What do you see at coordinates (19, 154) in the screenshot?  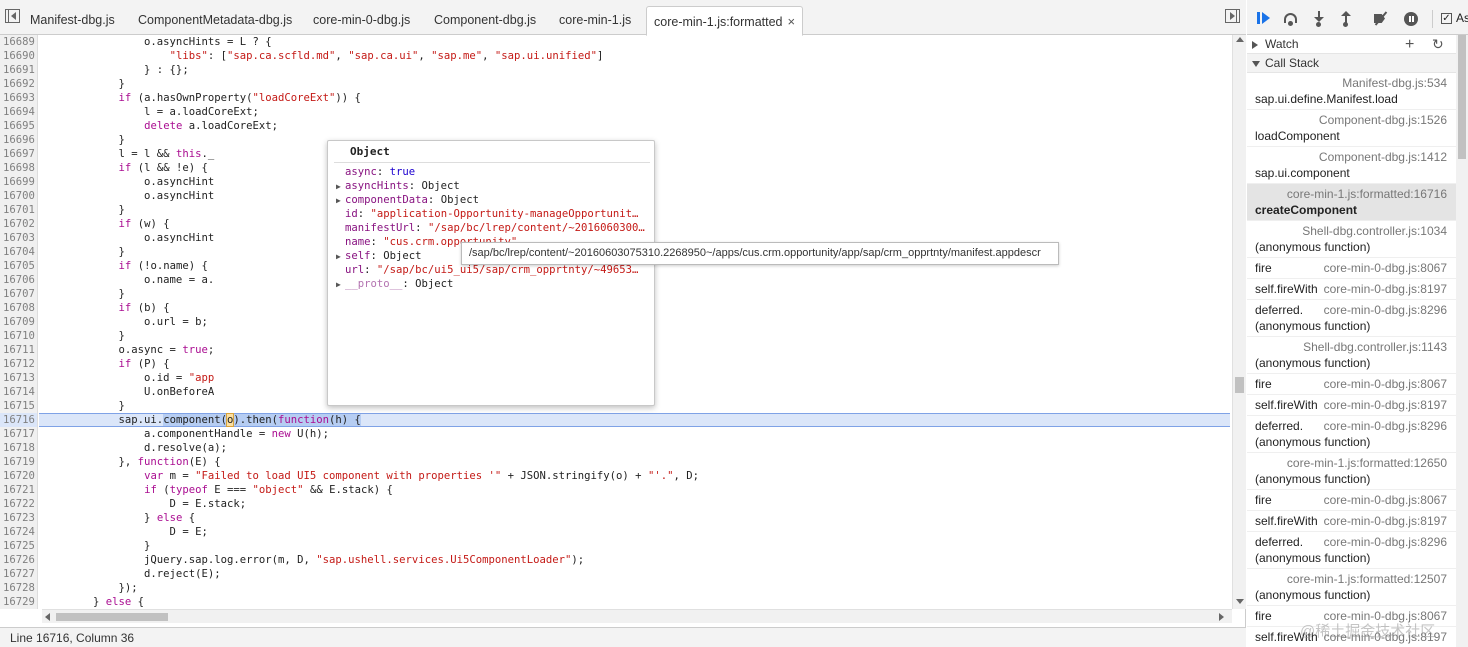 I see `line-number: 16697` at bounding box center [19, 154].